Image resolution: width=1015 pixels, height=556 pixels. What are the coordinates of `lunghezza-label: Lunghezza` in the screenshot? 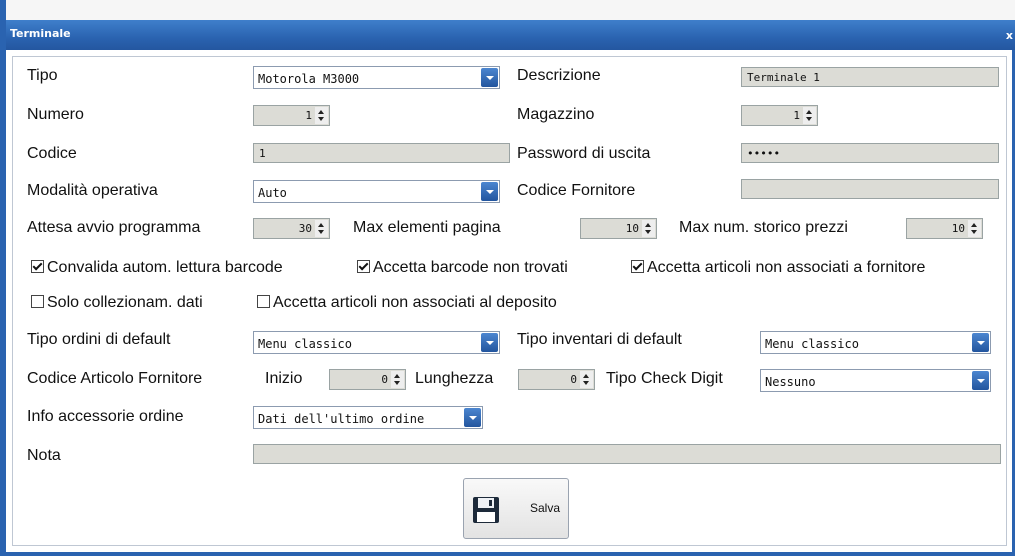 It's located at (454, 378).